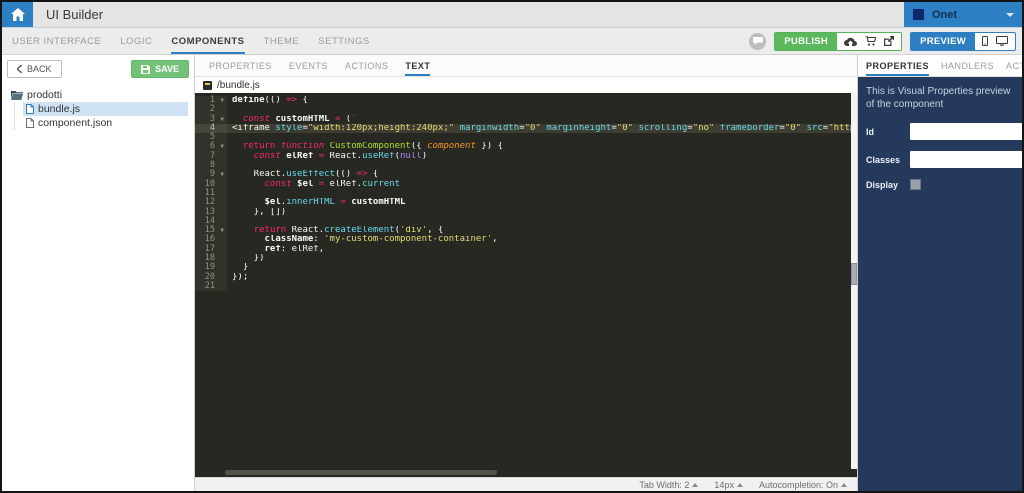 Image resolution: width=1024 pixels, height=493 pixels. What do you see at coordinates (238, 85) in the screenshot?
I see `open-file-name: /bundle.js` at bounding box center [238, 85].